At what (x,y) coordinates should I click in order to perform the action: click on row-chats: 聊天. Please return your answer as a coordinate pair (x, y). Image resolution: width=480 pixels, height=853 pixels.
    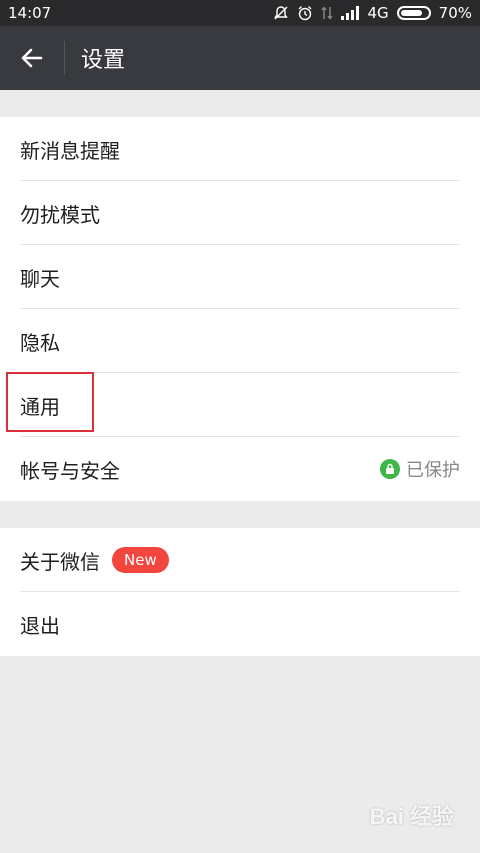
    Looking at the image, I should click on (240, 277).